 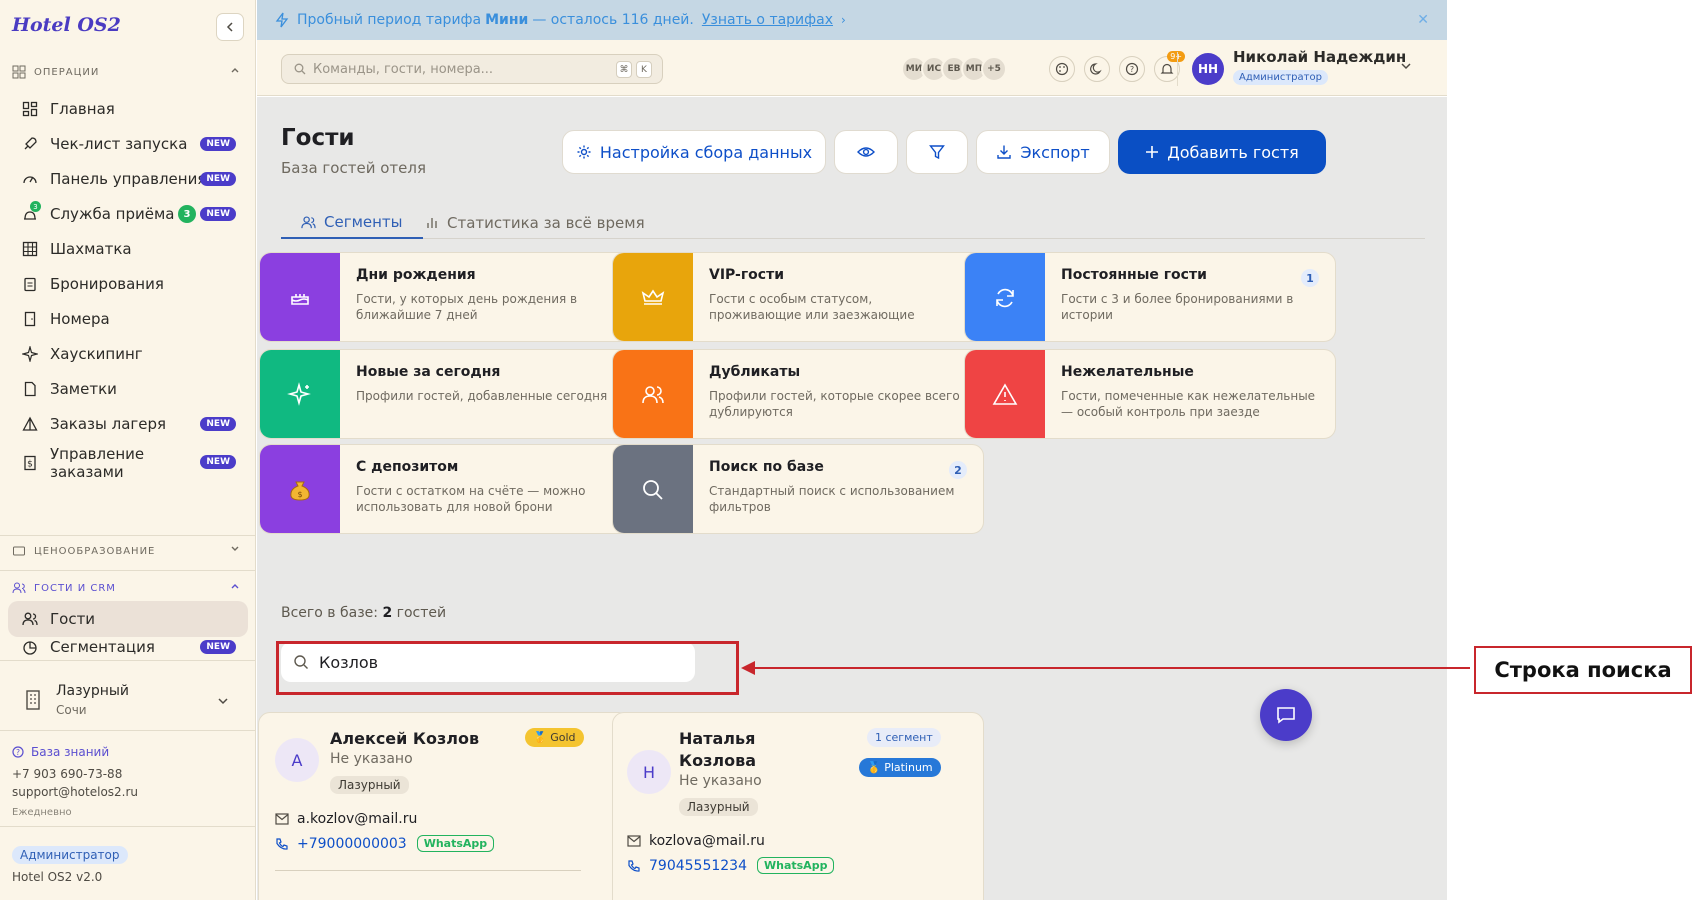 What do you see at coordinates (707, 841) in the screenshot?
I see `email-value: kozlova@mail.ru` at bounding box center [707, 841].